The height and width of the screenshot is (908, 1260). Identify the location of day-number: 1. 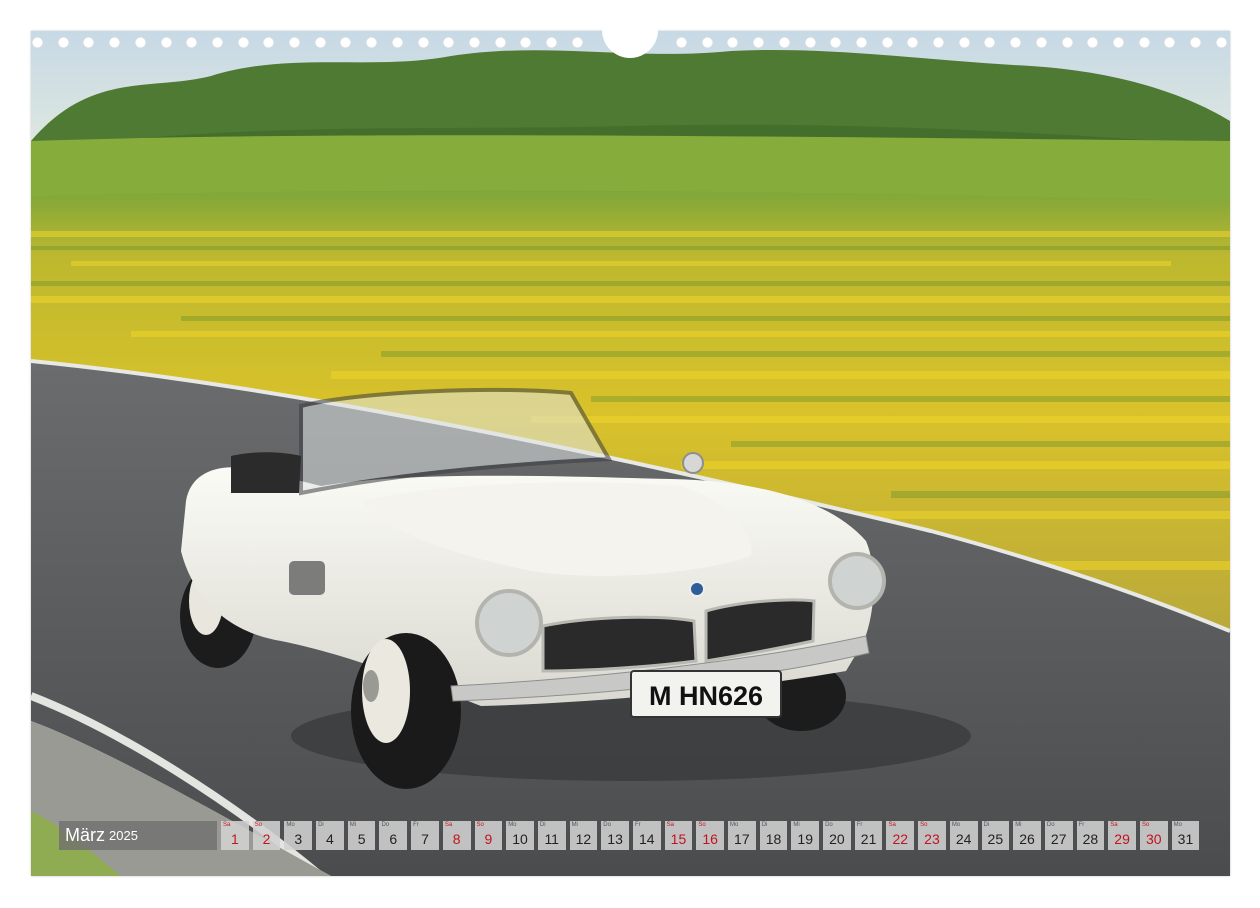
(234, 839).